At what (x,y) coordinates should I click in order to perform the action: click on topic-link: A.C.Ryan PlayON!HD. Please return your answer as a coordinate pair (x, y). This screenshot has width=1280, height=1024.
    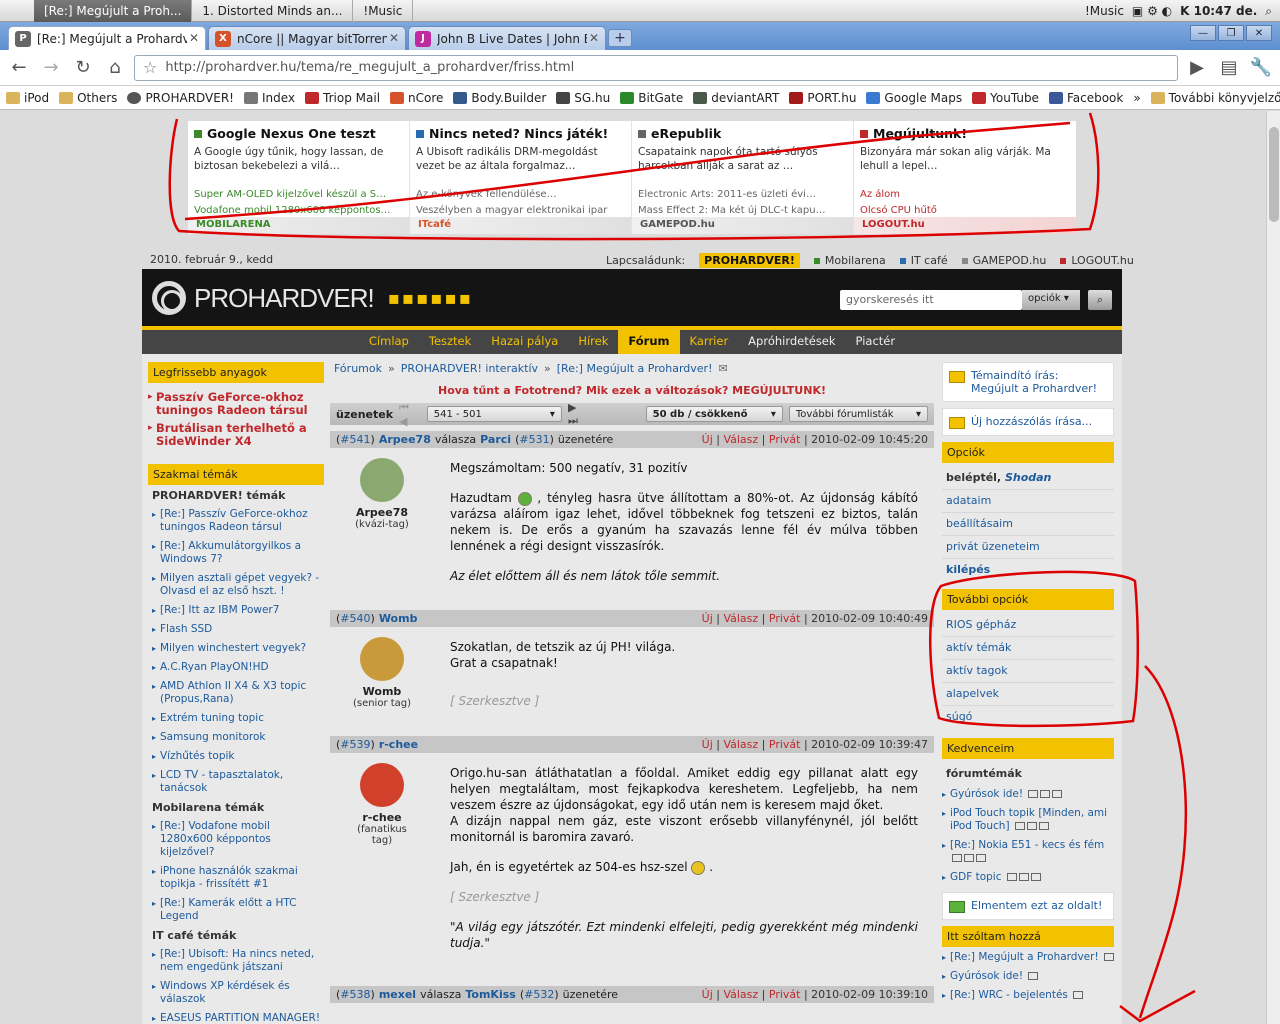
    Looking at the image, I should click on (238, 667).